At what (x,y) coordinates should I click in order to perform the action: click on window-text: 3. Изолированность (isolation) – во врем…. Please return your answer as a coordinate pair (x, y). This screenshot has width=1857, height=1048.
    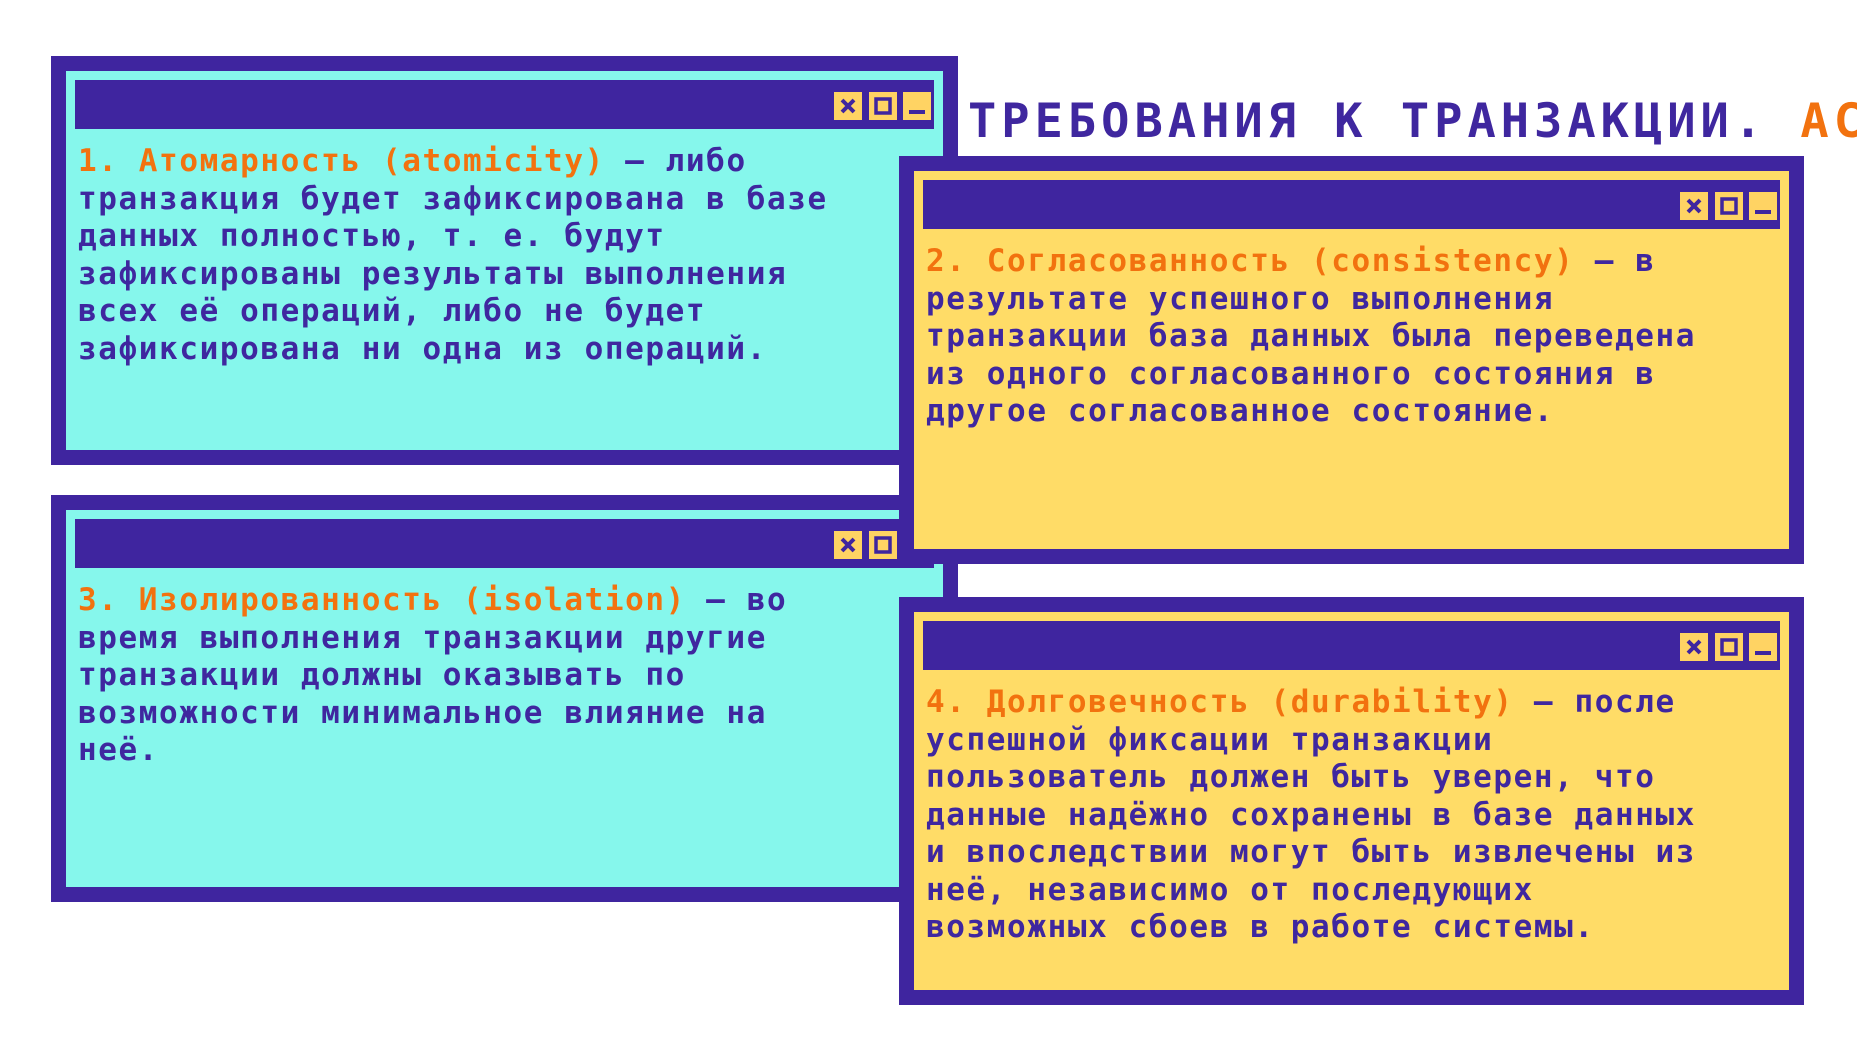
    Looking at the image, I should click on (503, 676).